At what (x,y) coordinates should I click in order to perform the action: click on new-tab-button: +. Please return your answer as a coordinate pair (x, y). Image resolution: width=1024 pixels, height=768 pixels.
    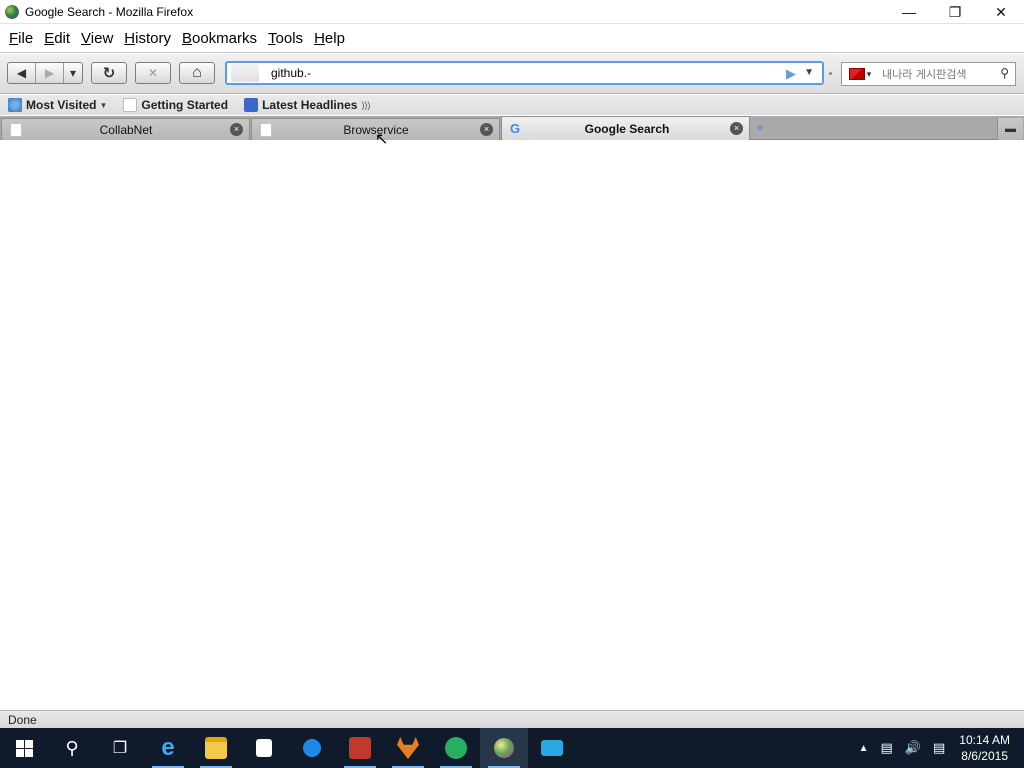
    Looking at the image, I should click on (760, 128).